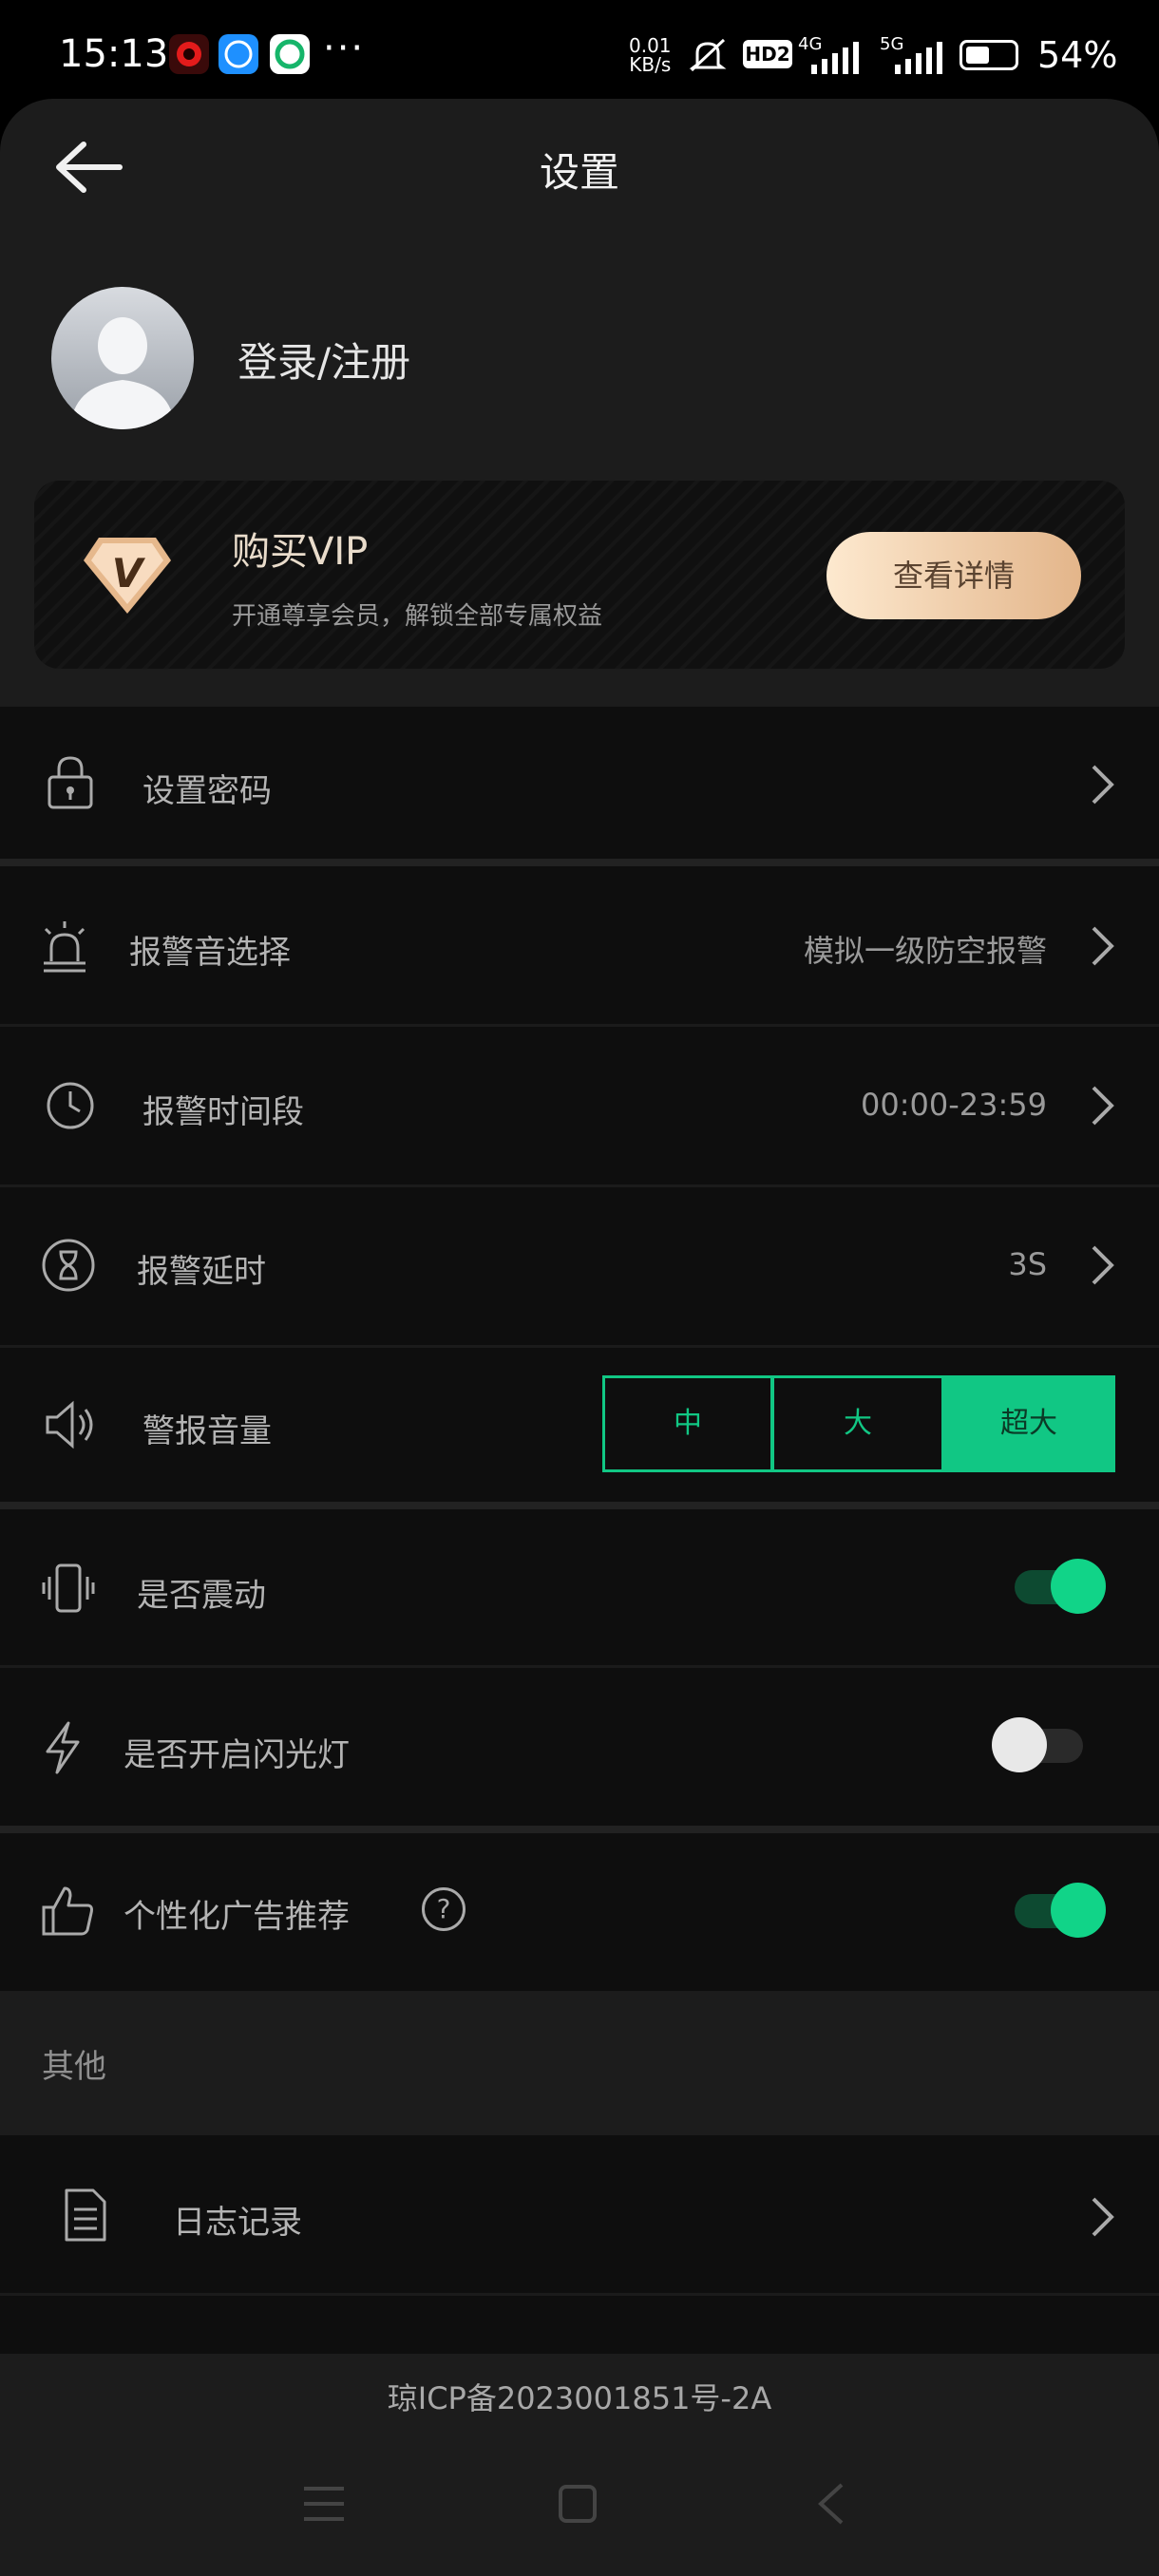 The height and width of the screenshot is (2576, 1159). What do you see at coordinates (1027, 1264) in the screenshot?
I see `setting-value: 3S` at bounding box center [1027, 1264].